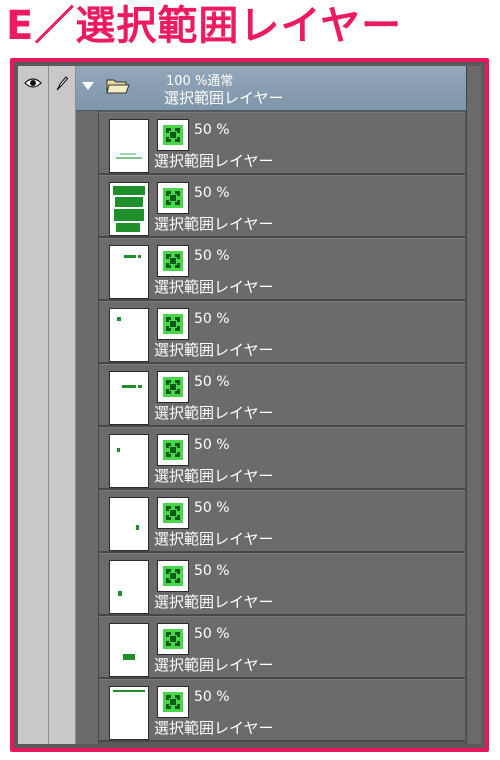 This screenshot has width=500, height=760. I want to click on edit-lock-column, so click(62, 405).